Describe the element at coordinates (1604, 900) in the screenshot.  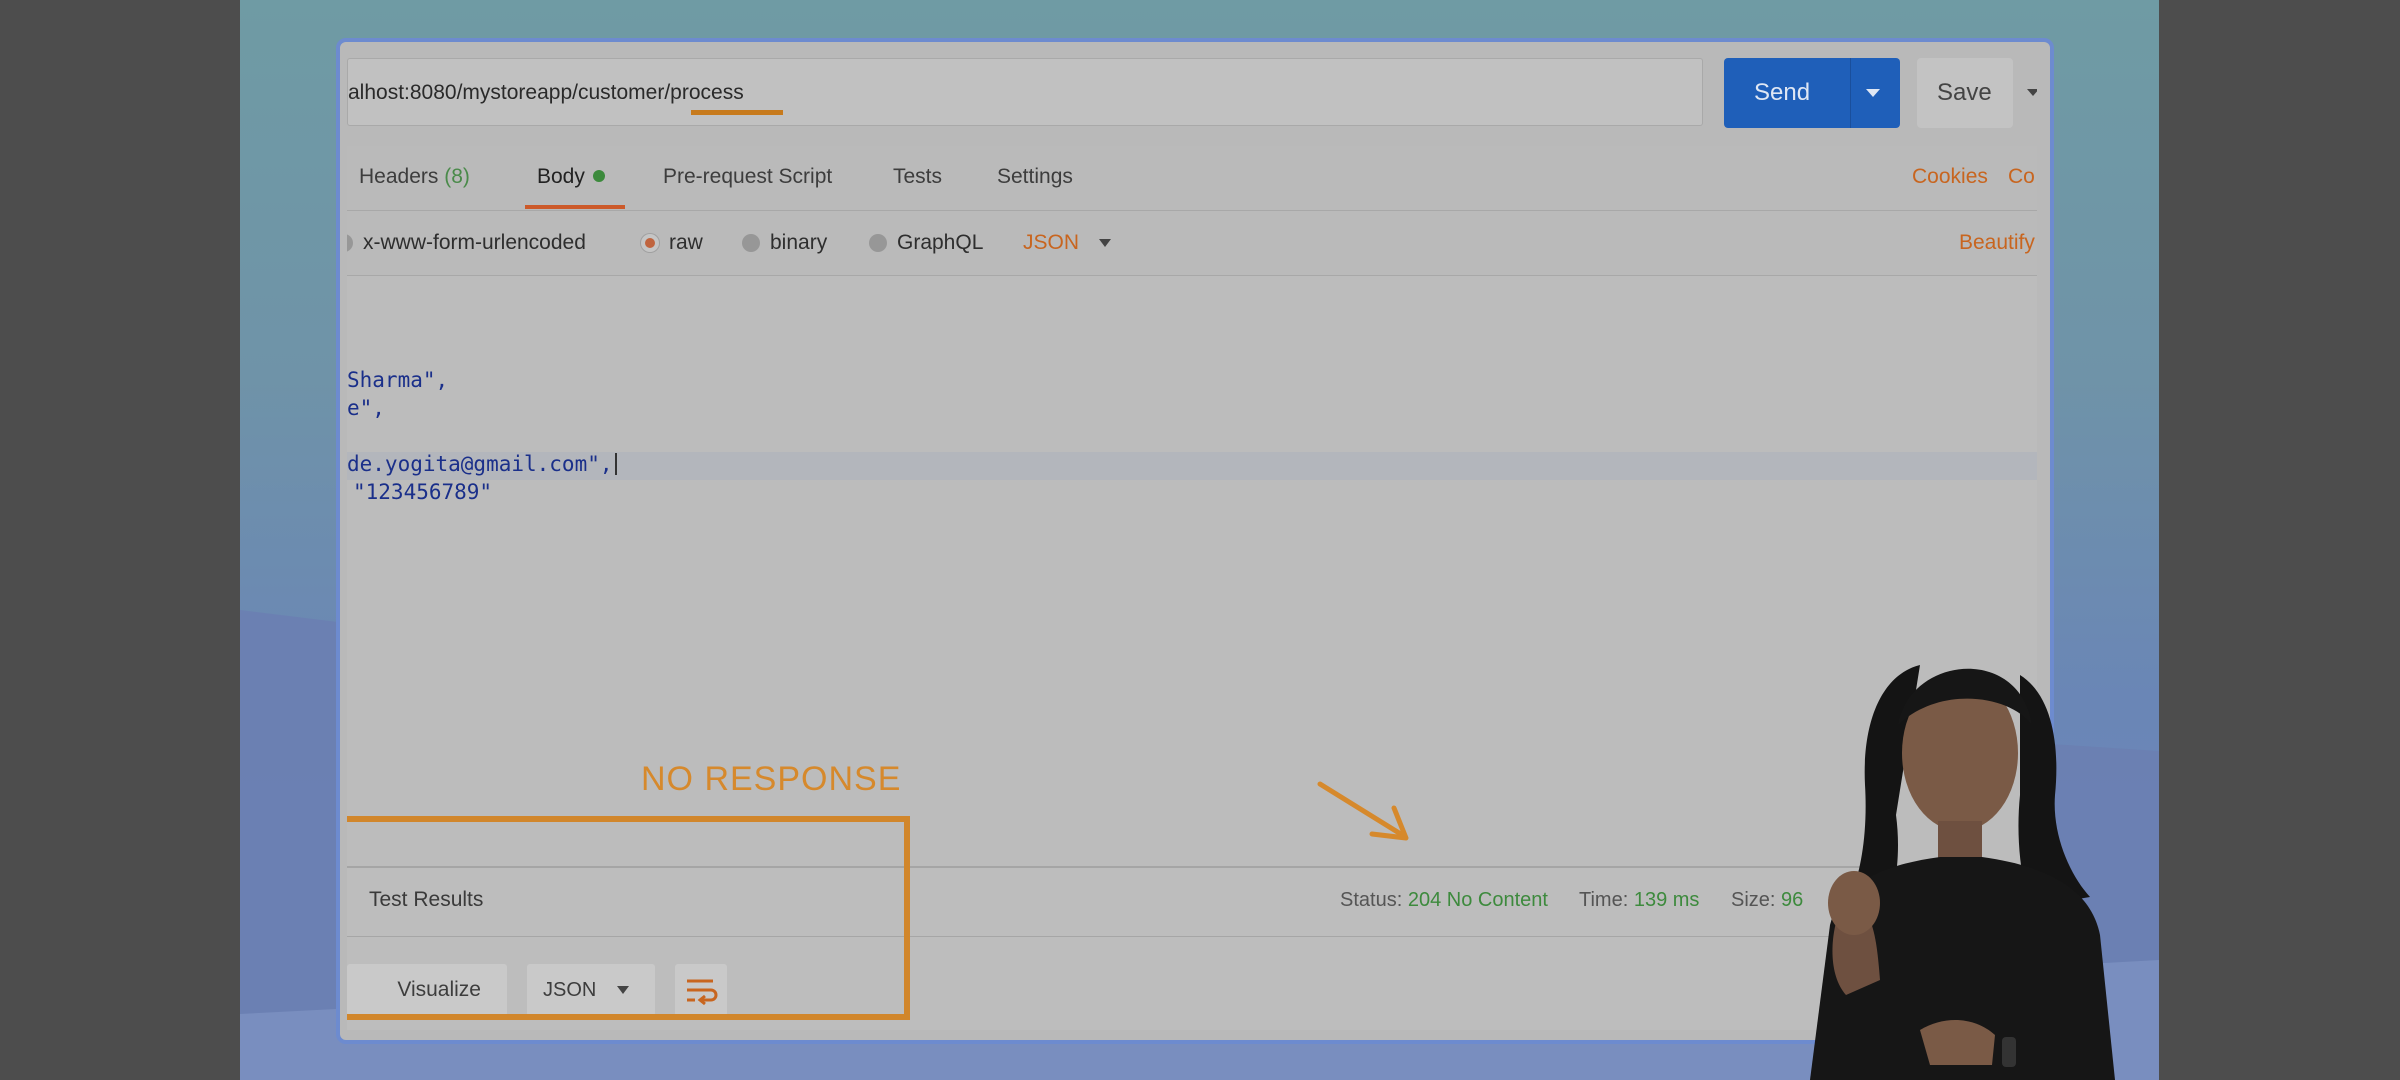
I see `time-label: Time:` at that location.